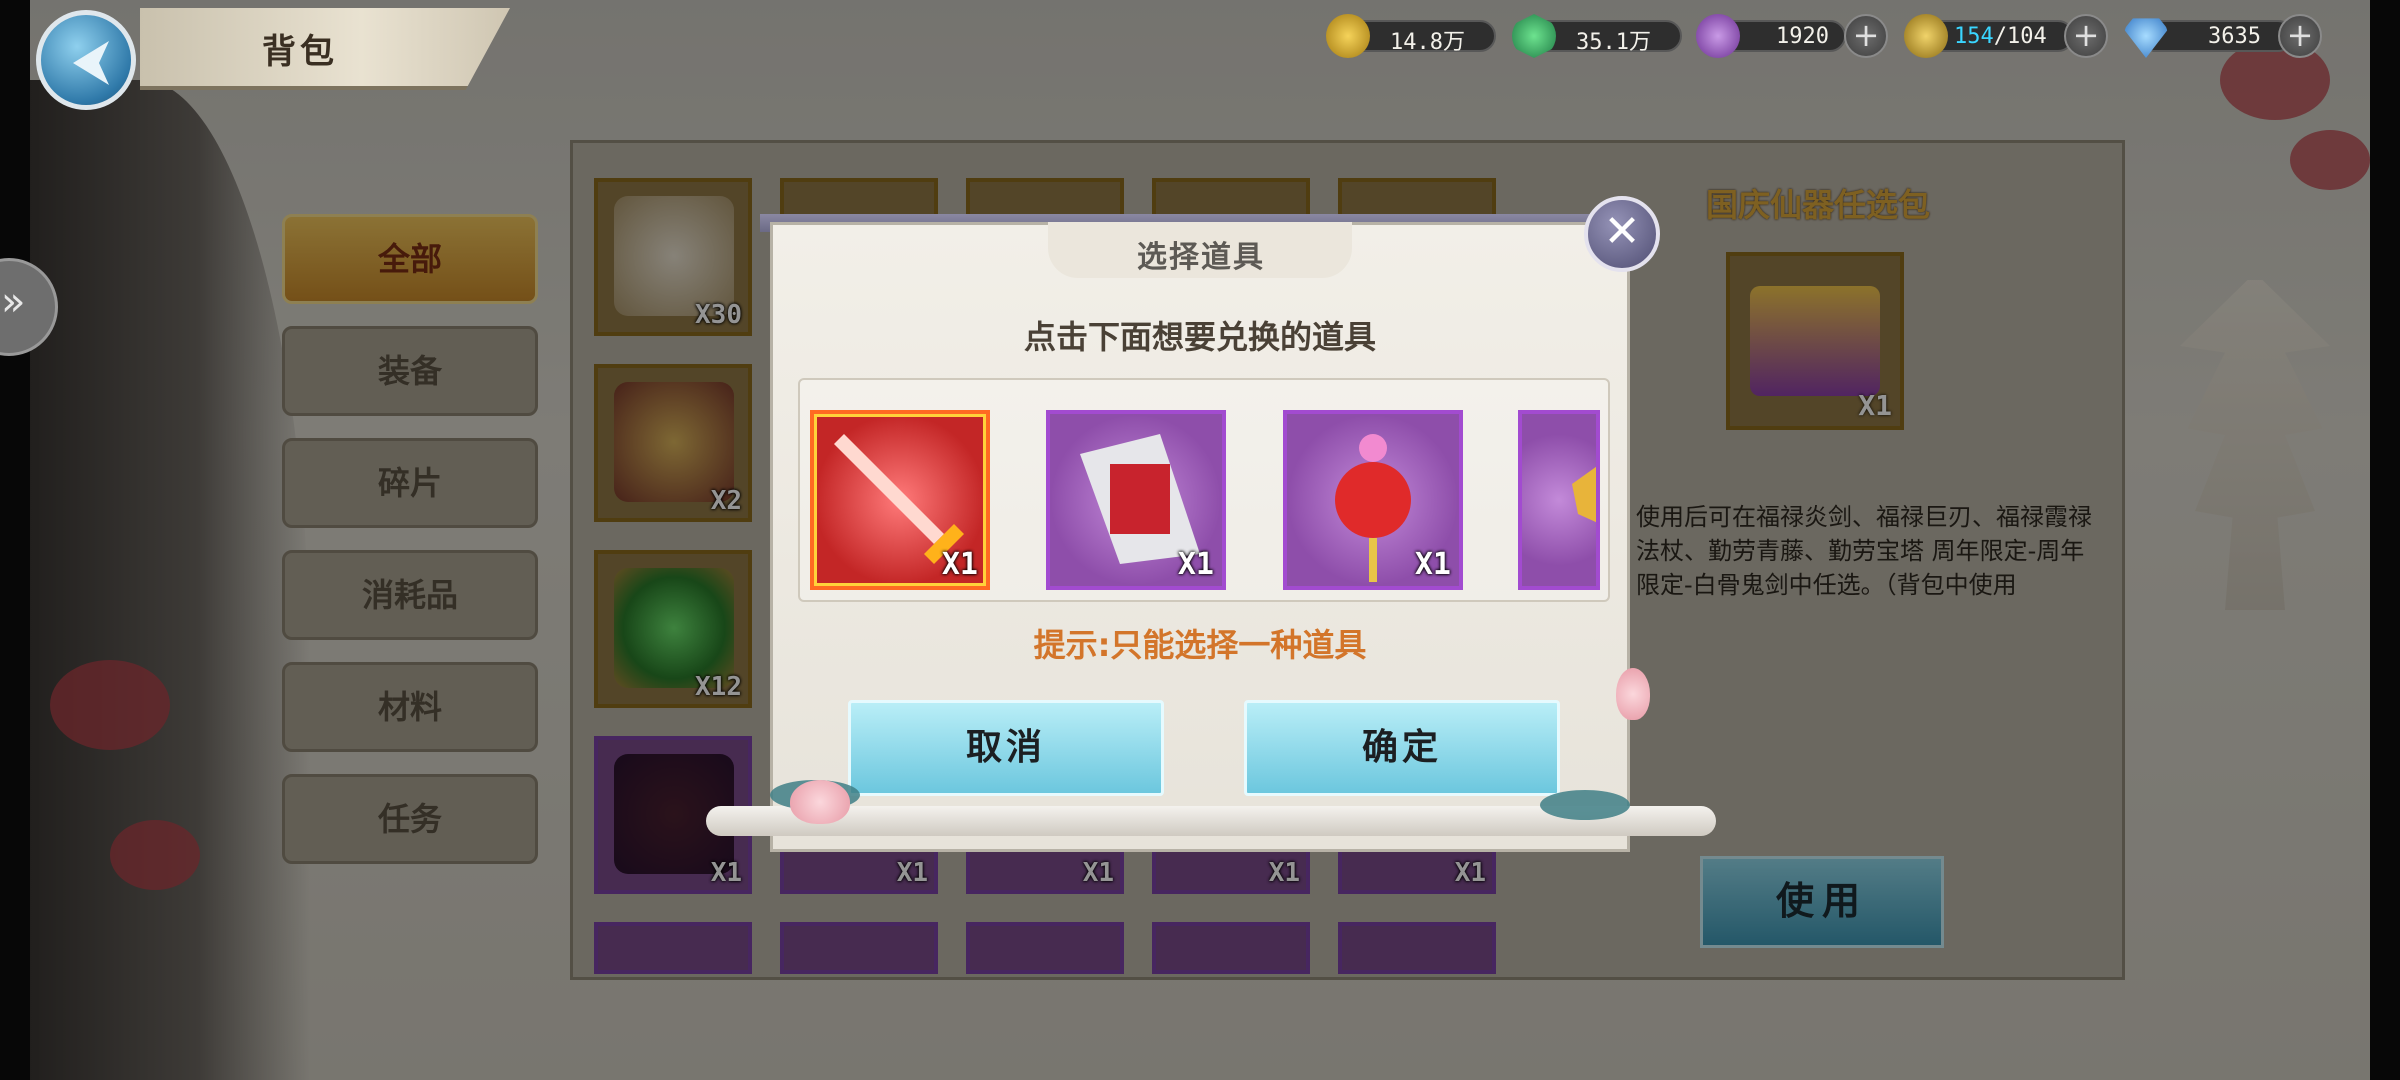  I want to click on currency-stamina: 154/104, so click(1989, 36).